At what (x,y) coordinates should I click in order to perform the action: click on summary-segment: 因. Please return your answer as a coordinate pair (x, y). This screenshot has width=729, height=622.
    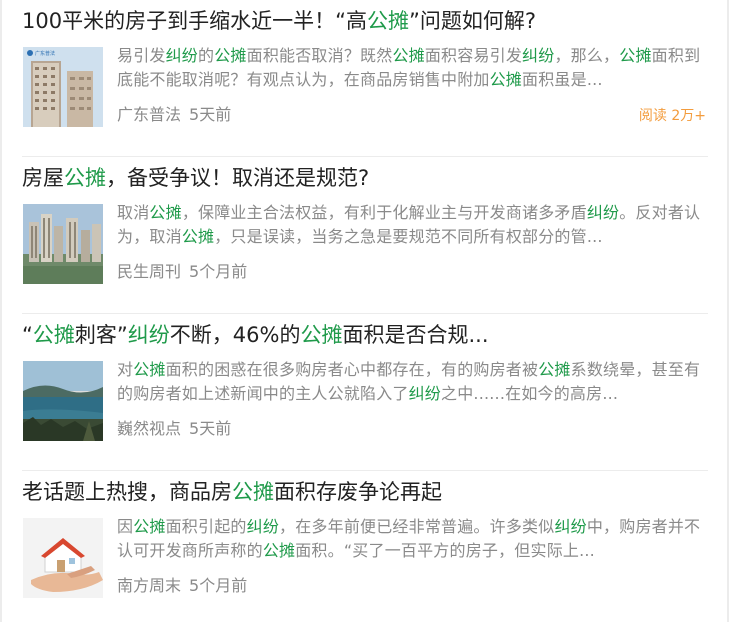
    Looking at the image, I should click on (125, 526).